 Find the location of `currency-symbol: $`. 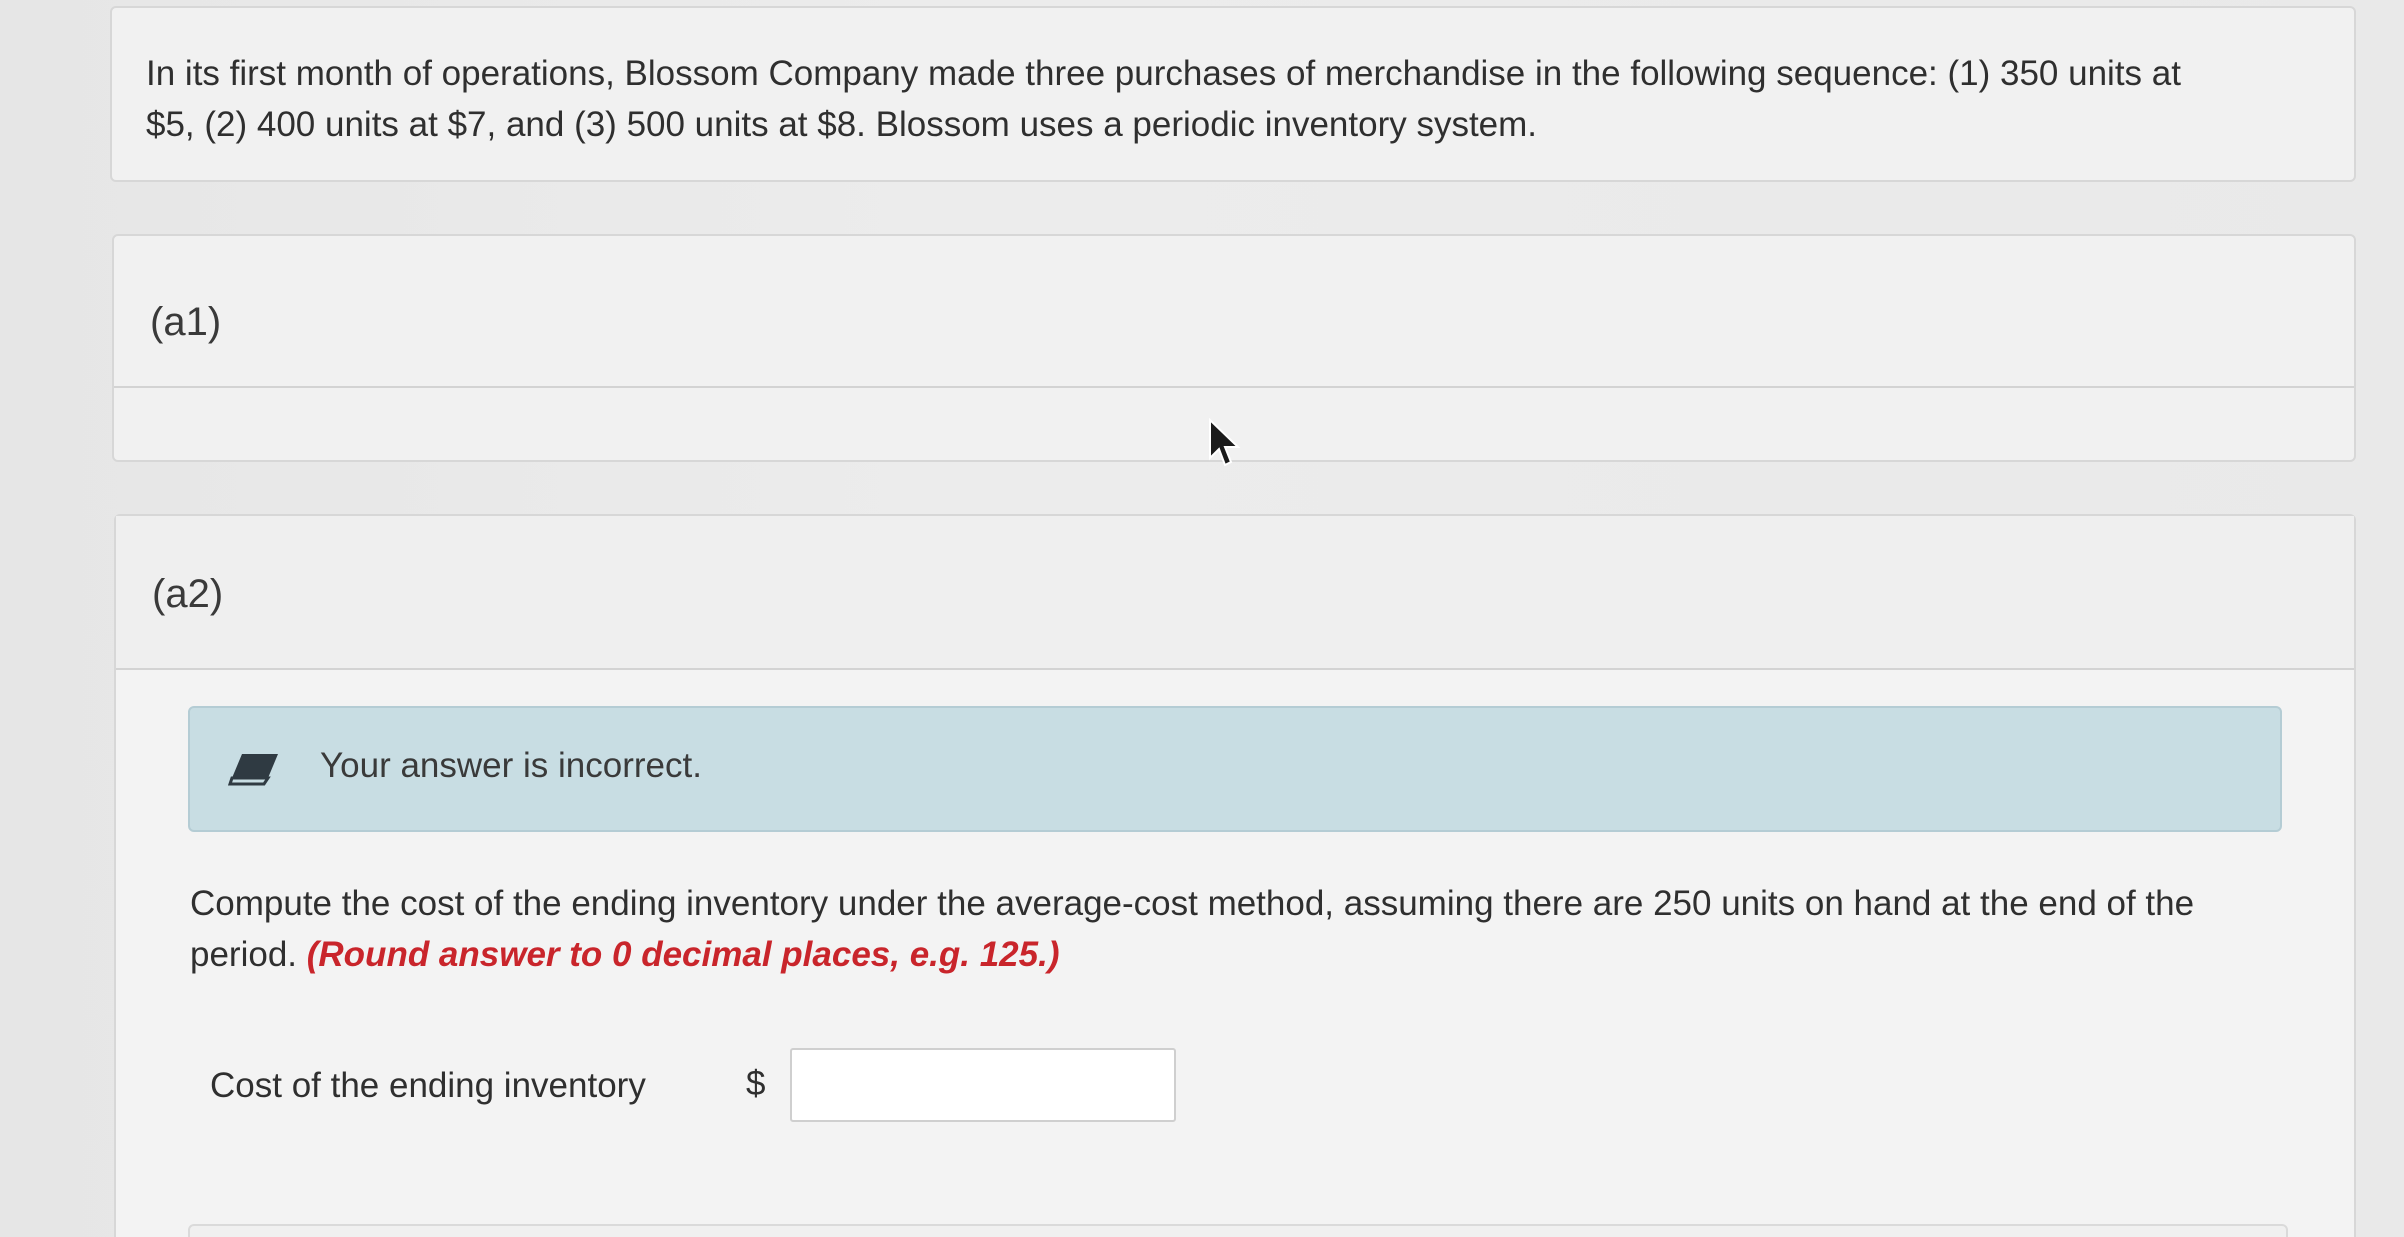

currency-symbol: $ is located at coordinates (756, 1083).